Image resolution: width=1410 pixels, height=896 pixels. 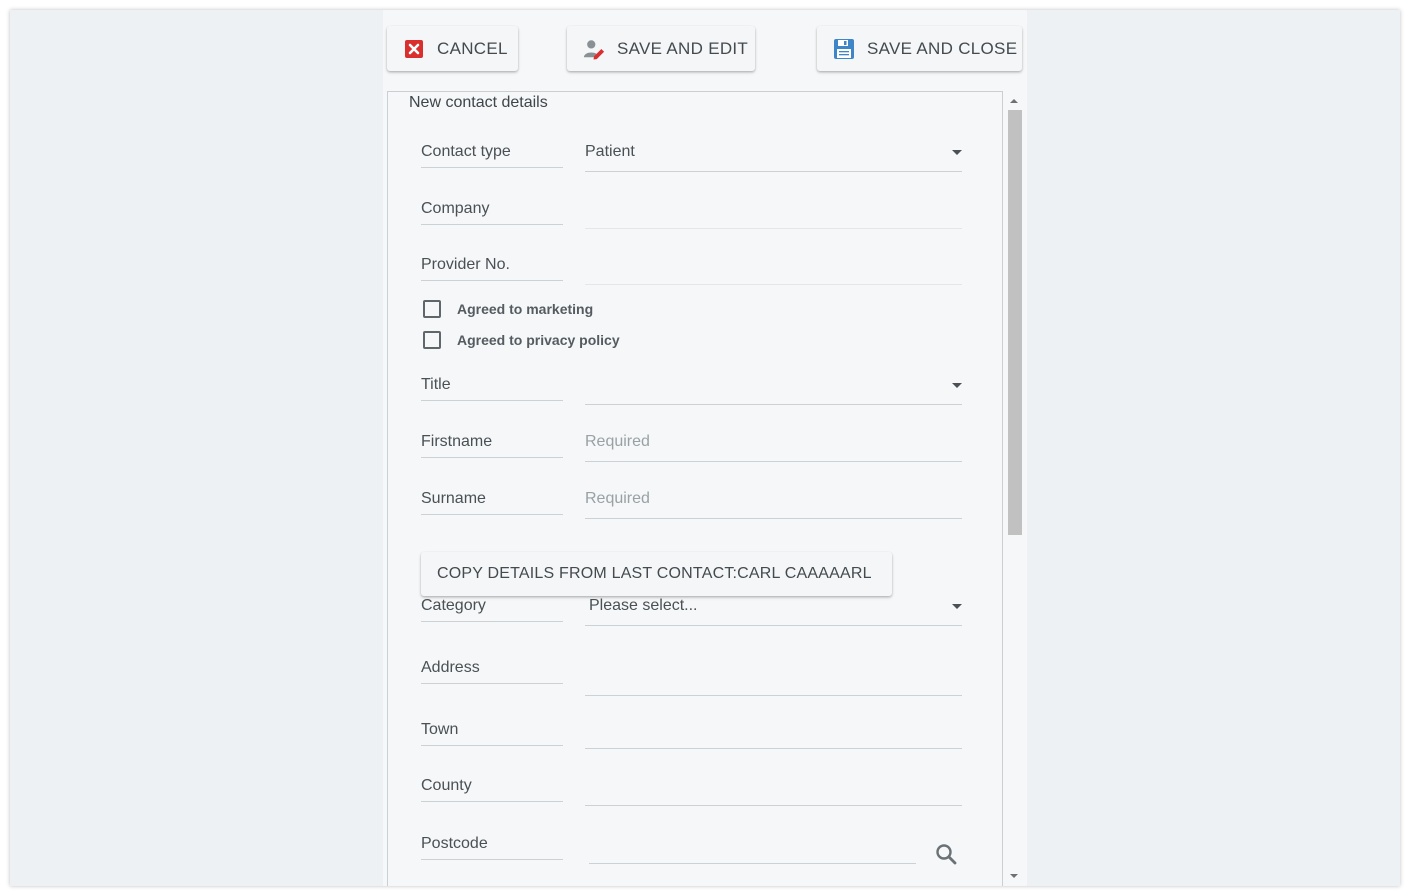 What do you see at coordinates (773, 214) in the screenshot?
I see `company-input` at bounding box center [773, 214].